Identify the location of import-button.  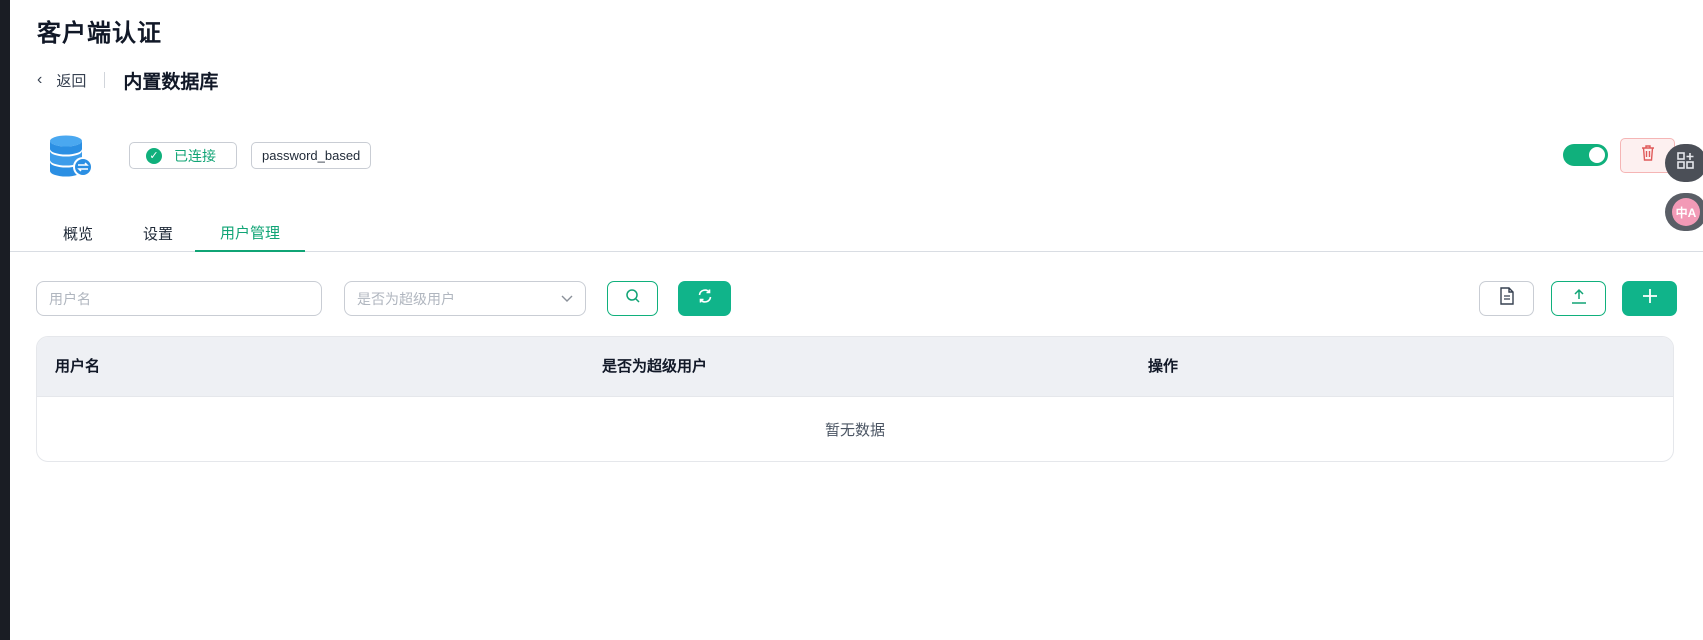
(1578, 298).